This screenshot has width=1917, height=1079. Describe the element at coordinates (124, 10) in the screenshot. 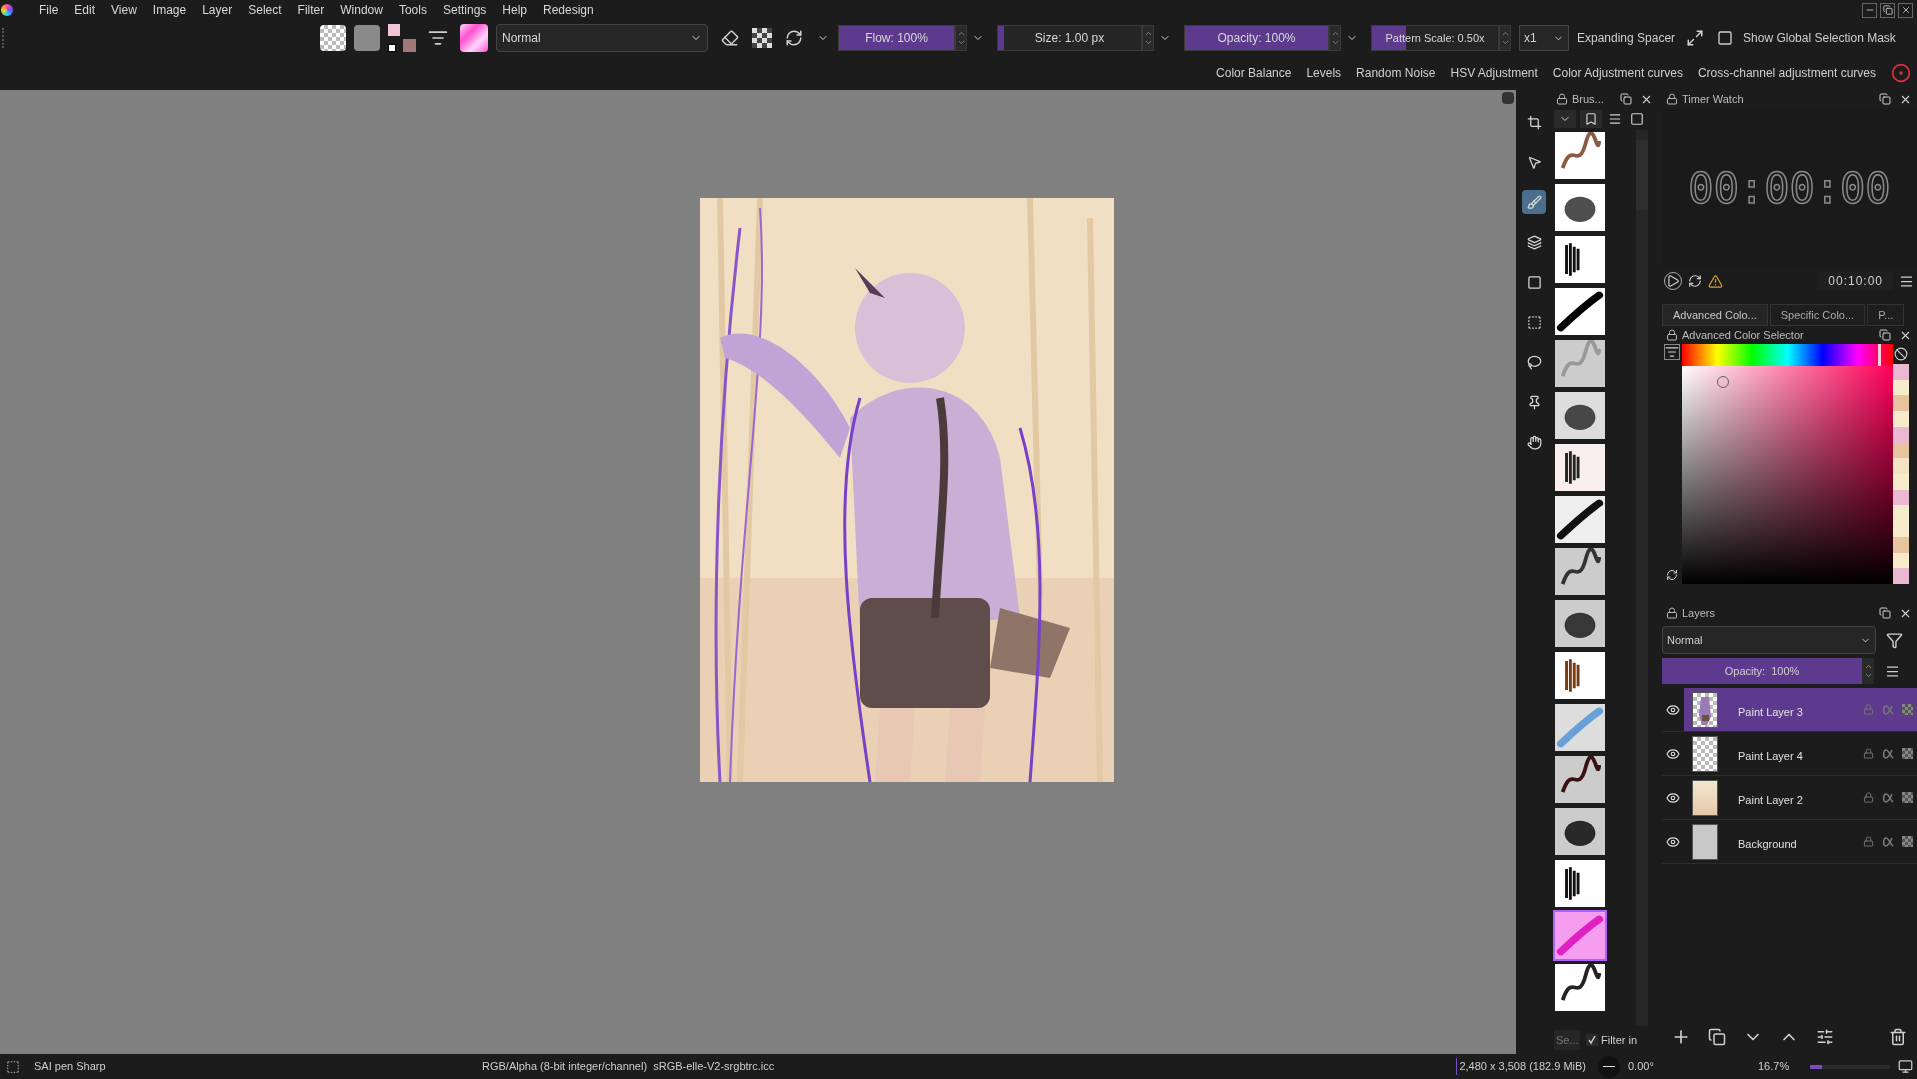

I see `menu-item: View` at that location.